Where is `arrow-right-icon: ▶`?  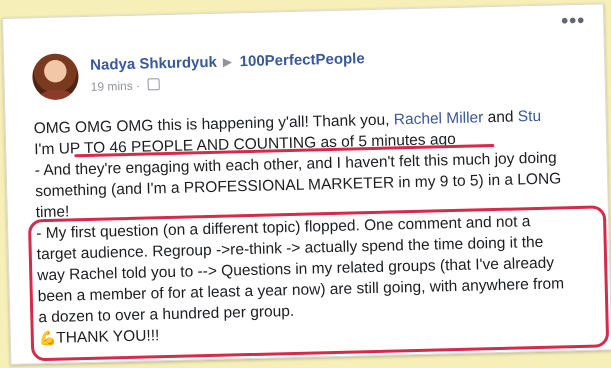
arrow-right-icon: ▶ is located at coordinates (227, 62).